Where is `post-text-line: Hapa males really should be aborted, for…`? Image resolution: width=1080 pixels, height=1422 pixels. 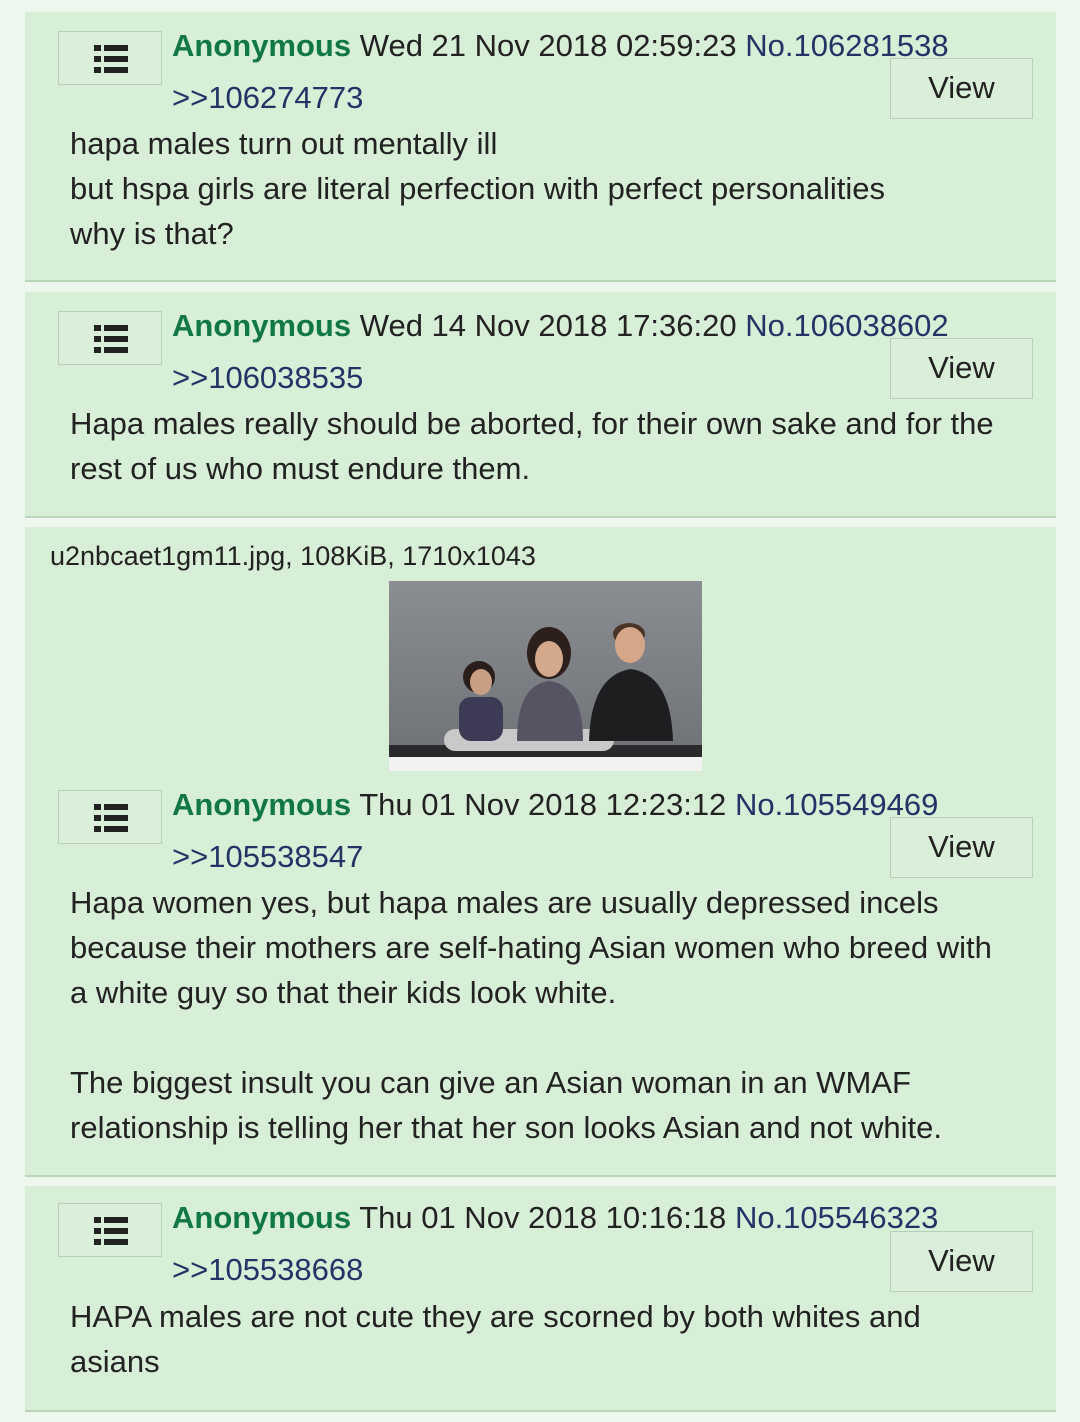
post-text-line: Hapa males really should be aborted, for… is located at coordinates (532, 423).